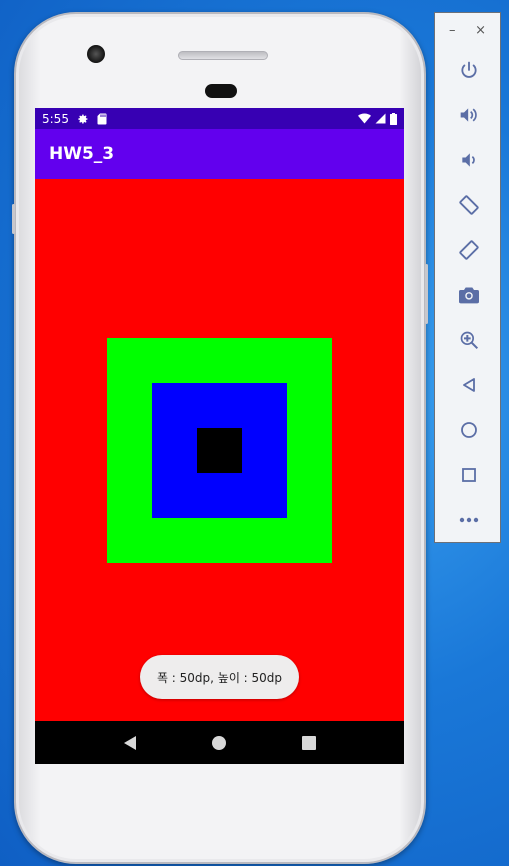 This screenshot has height=866, width=509. Describe the element at coordinates (309, 743) in the screenshot. I see `recents-icon` at that location.